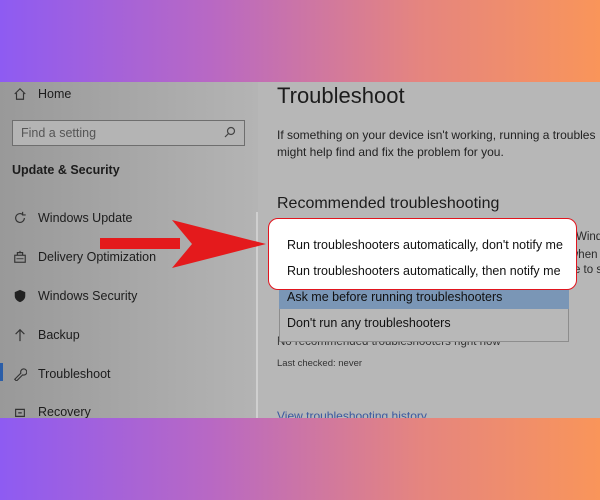 The image size is (600, 500). What do you see at coordinates (422, 254) in the screenshot?
I see `dropdown-highlight-box` at bounding box center [422, 254].